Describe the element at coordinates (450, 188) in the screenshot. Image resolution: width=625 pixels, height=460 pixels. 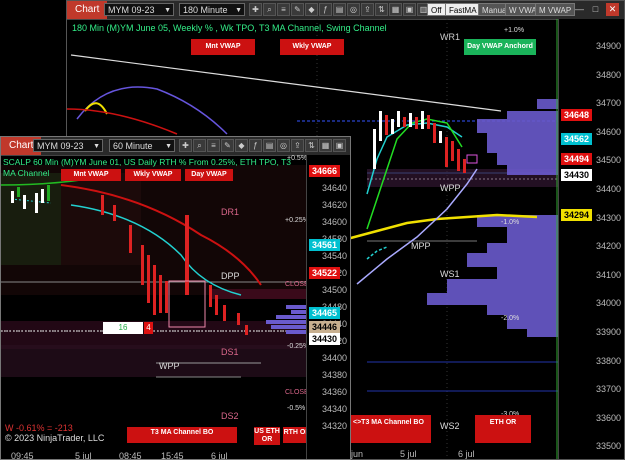
I see `main-level-wpp: WPP` at that location.